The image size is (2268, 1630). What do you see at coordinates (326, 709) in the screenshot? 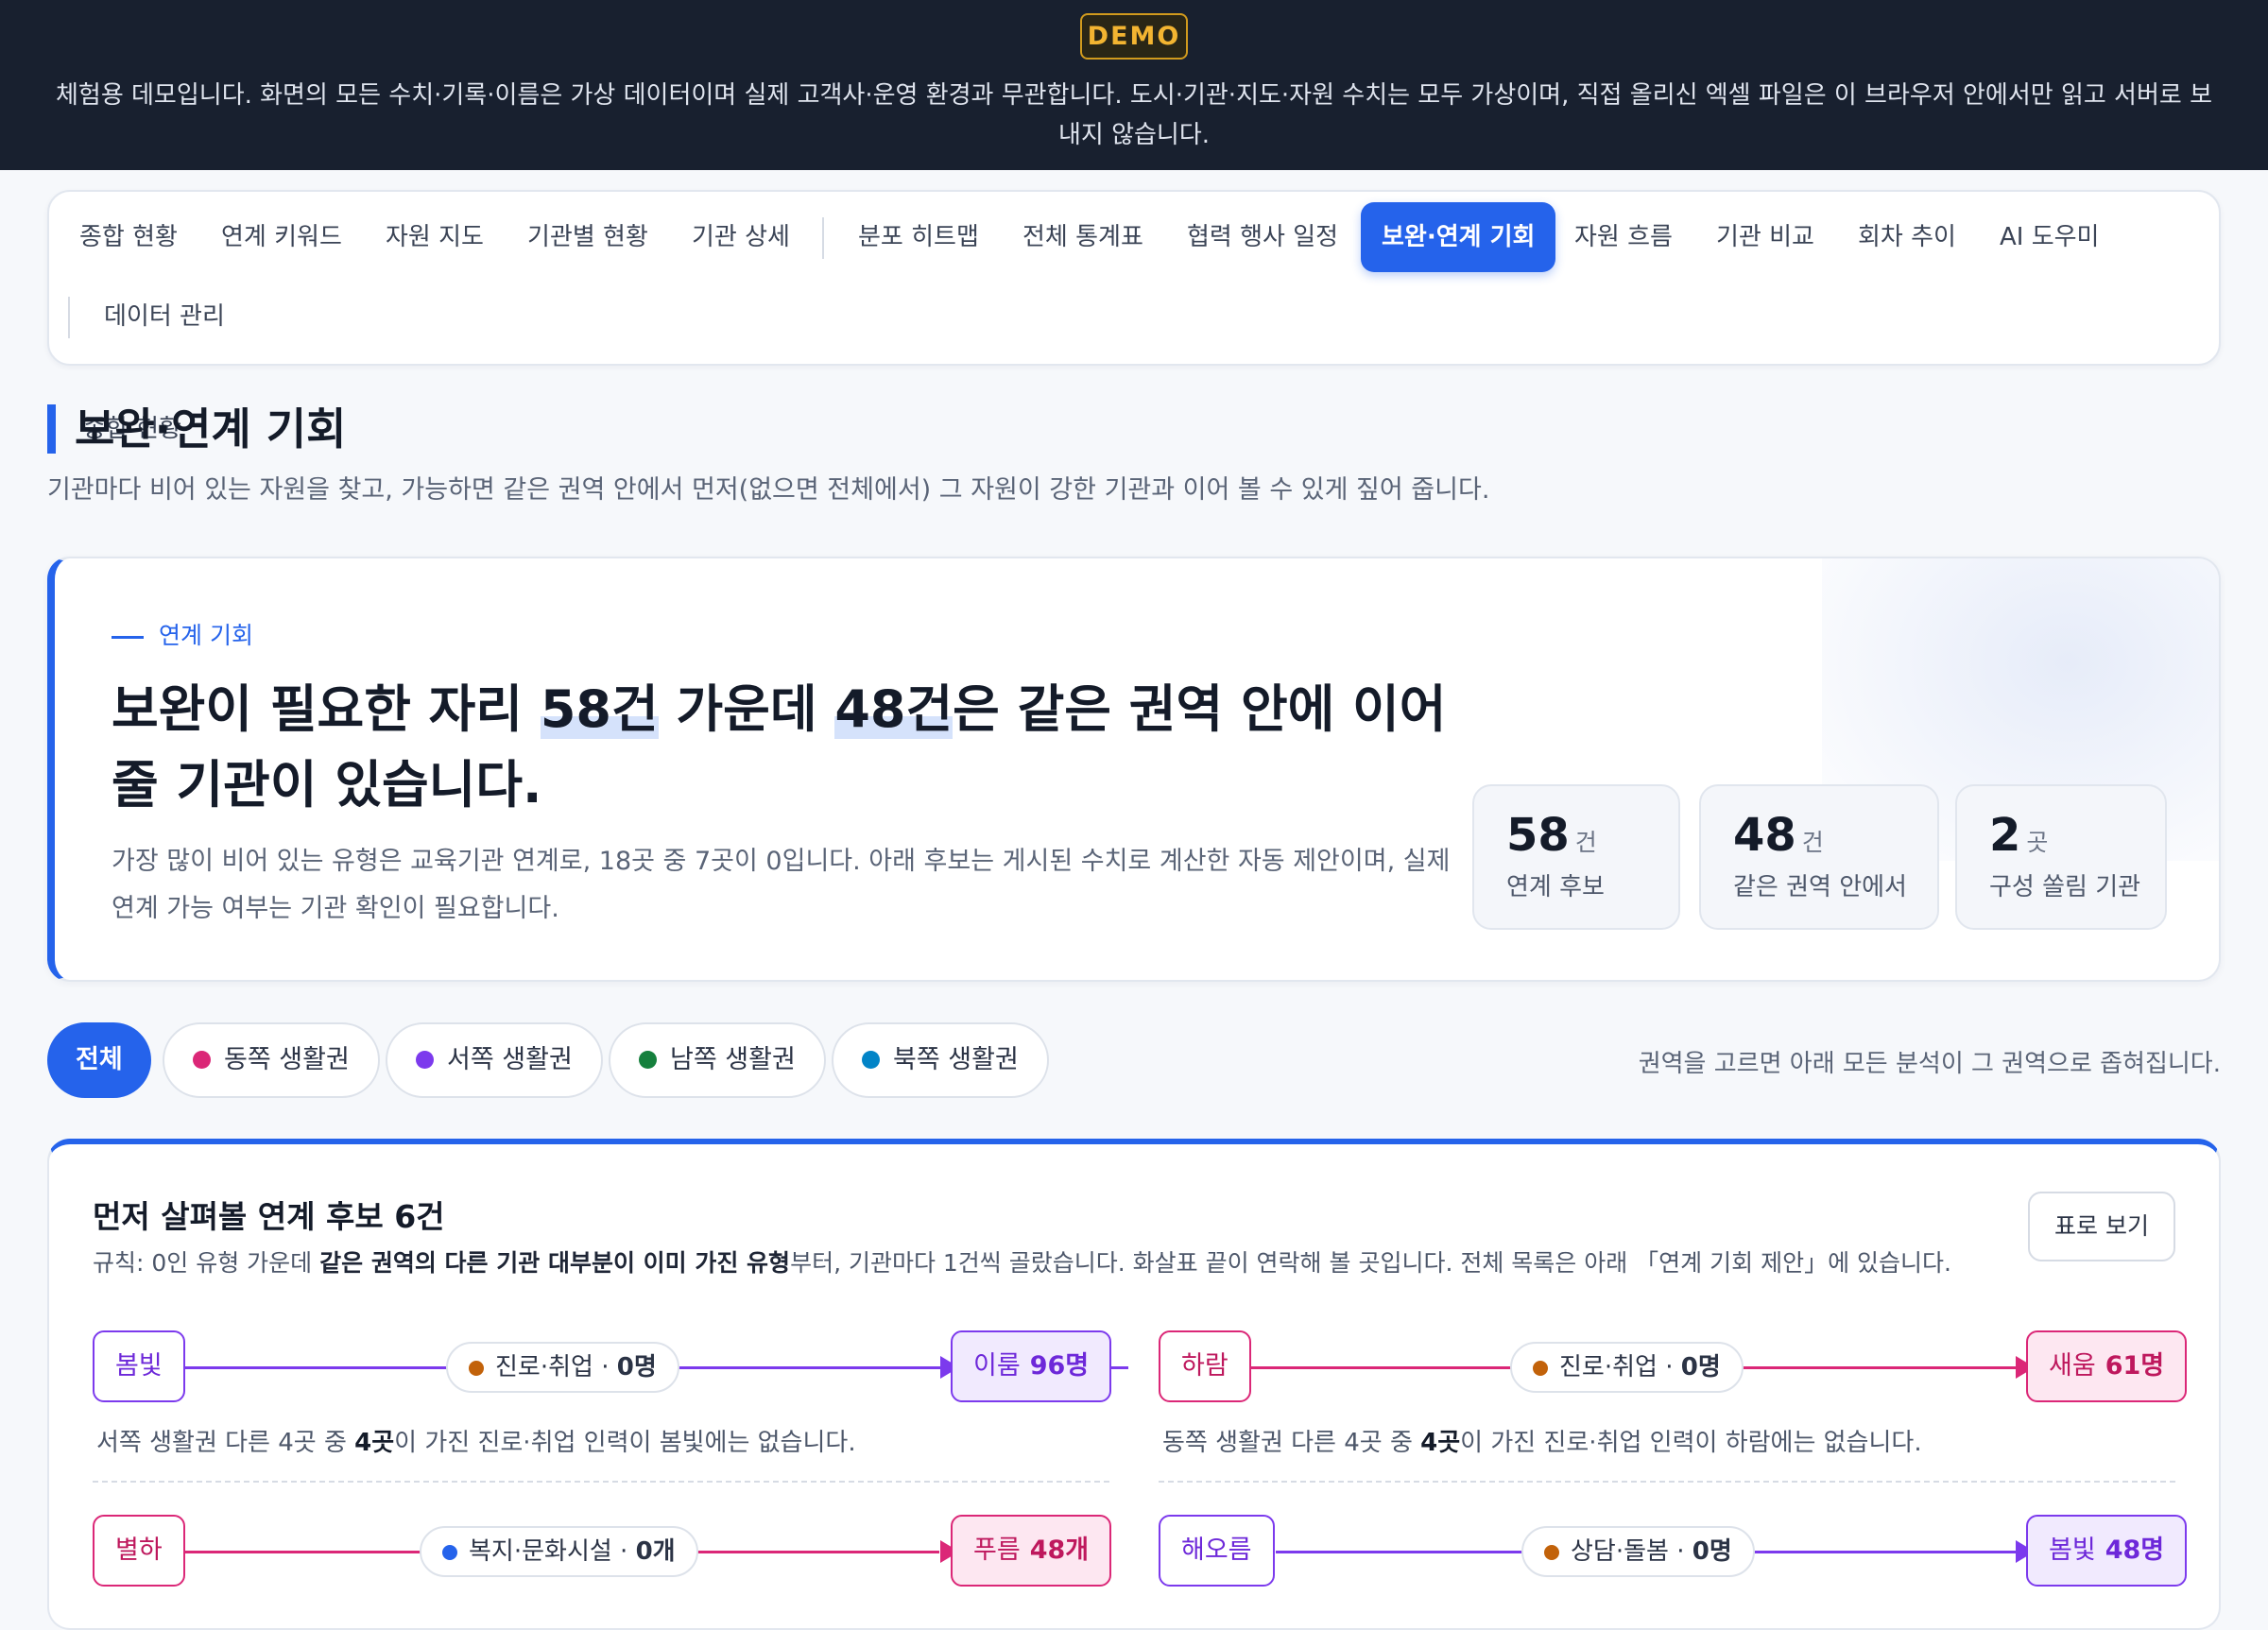
I see `headline-part: 보완이 필요한 자리` at bounding box center [326, 709].